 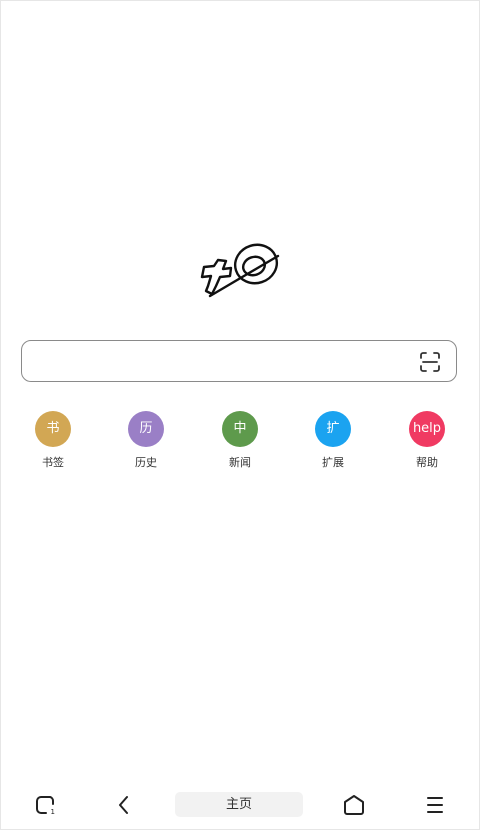 What do you see at coordinates (53, 462) in the screenshot?
I see `shortcut-label: 书签` at bounding box center [53, 462].